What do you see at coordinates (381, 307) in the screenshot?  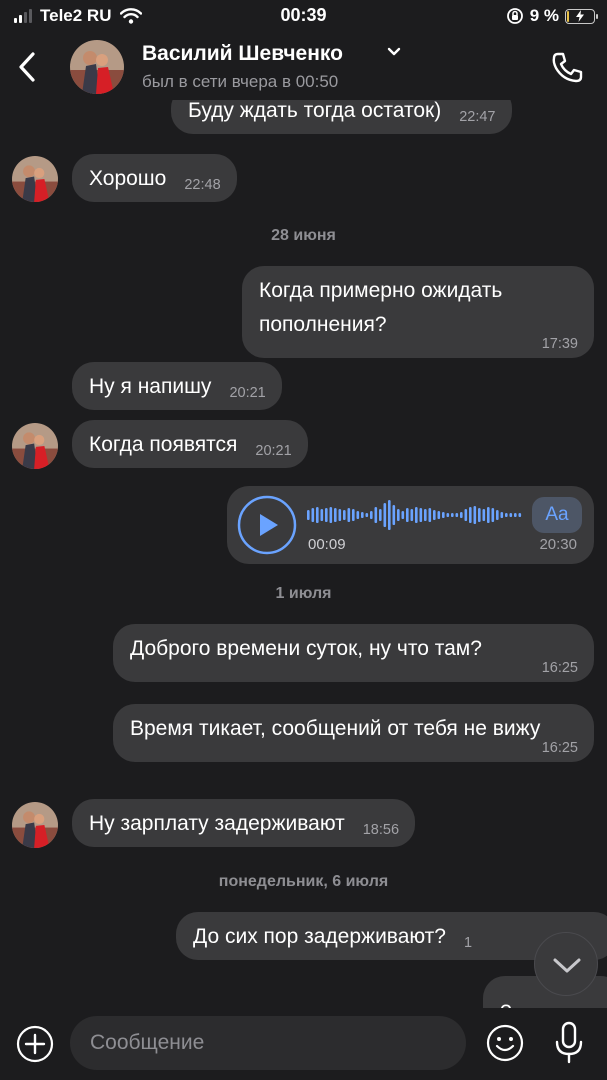 I see `message-text: Когда примерно ожидать пополнения?` at bounding box center [381, 307].